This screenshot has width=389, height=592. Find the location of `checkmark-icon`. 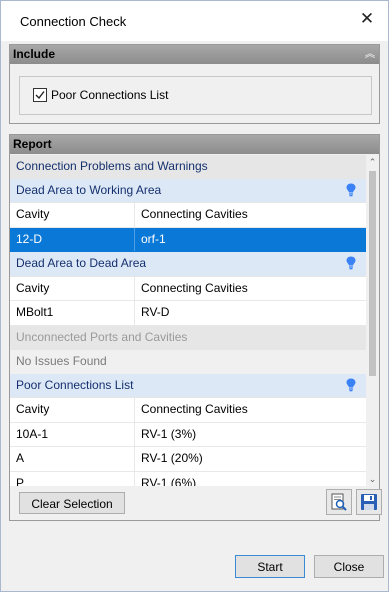

checkmark-icon is located at coordinates (40, 95).